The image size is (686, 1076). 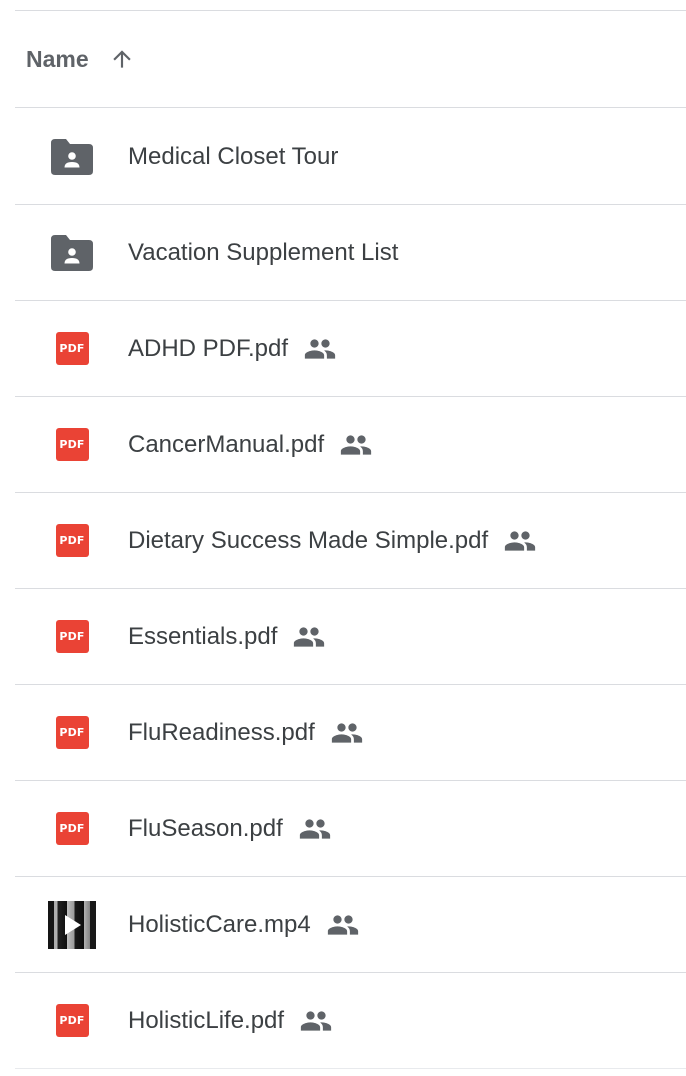 I want to click on file-name: FluSeason.pdf, so click(x=205, y=828).